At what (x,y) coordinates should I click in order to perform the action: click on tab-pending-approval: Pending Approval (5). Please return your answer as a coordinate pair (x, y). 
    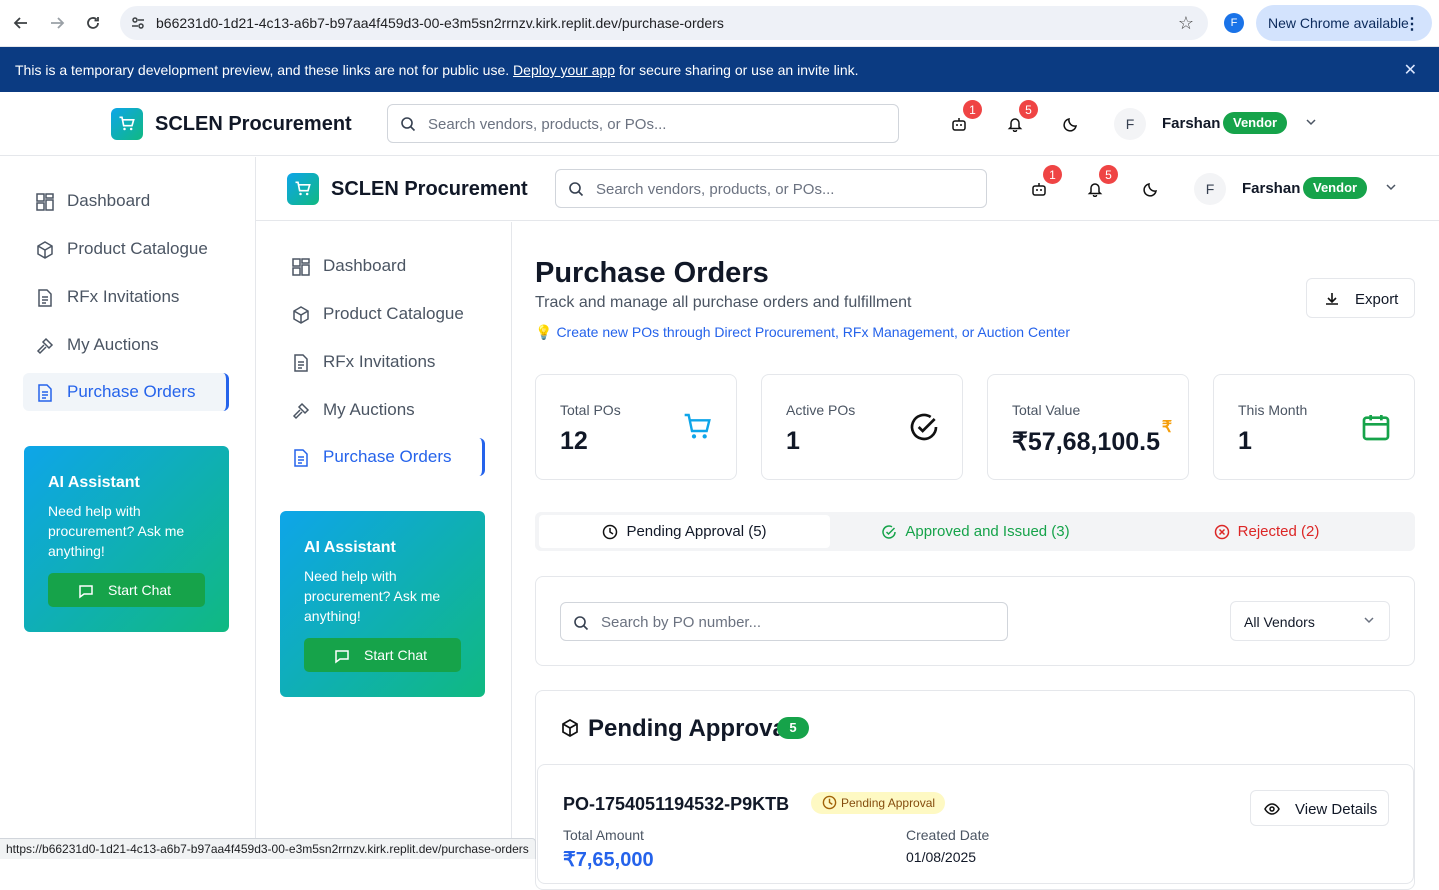
    Looking at the image, I should click on (684, 531).